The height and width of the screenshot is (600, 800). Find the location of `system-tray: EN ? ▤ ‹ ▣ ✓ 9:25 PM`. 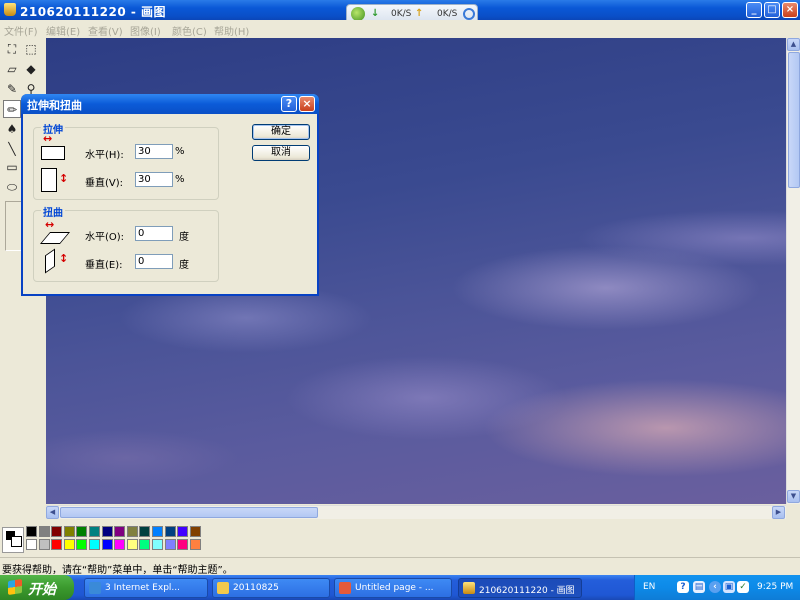

system-tray: EN ? ▤ ‹ ▣ ✓ 9:25 PM is located at coordinates (717, 587).